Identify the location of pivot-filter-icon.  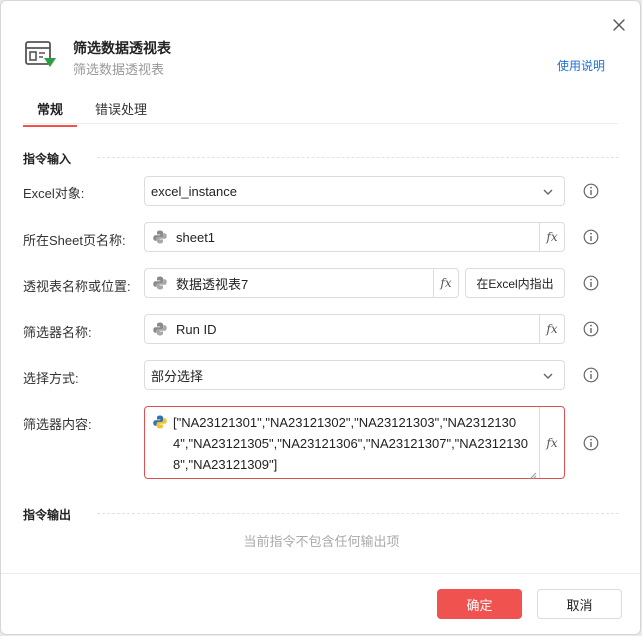
(41, 55).